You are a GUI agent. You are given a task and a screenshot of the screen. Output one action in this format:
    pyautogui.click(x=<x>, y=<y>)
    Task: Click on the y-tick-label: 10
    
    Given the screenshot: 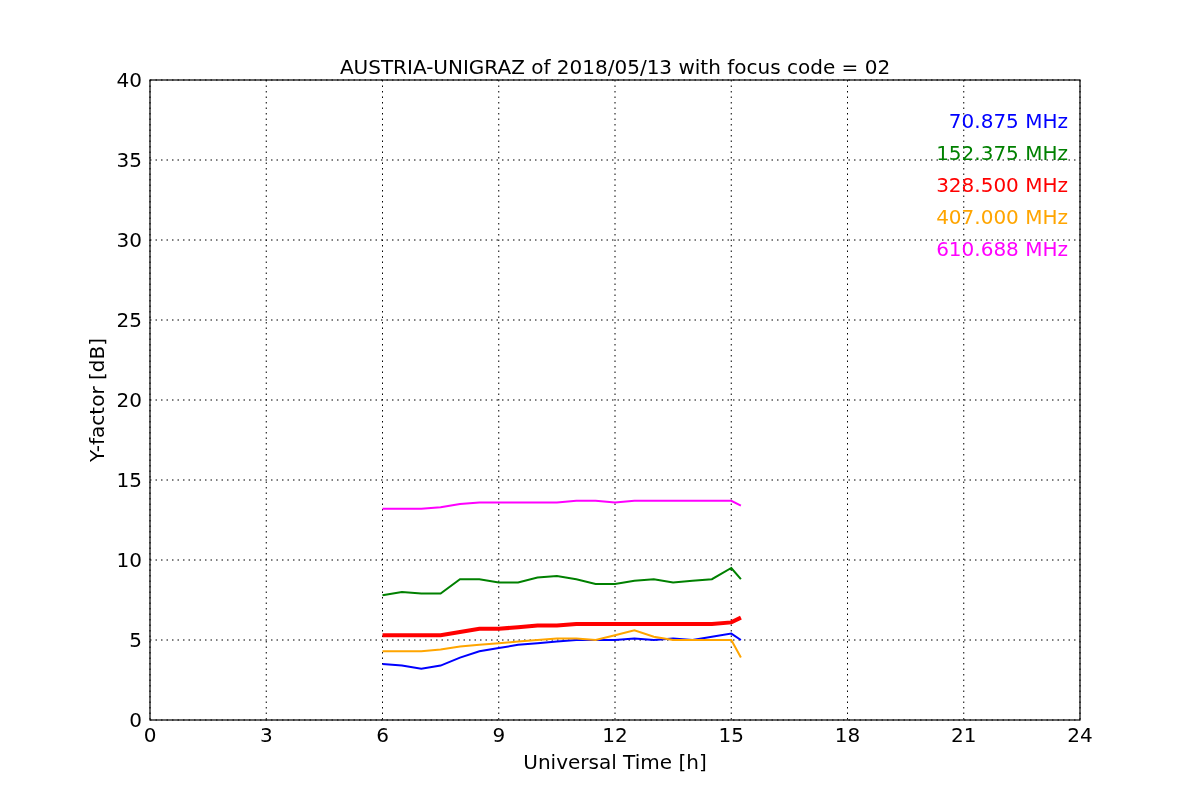 What is the action you would take?
    pyautogui.click(x=129, y=560)
    